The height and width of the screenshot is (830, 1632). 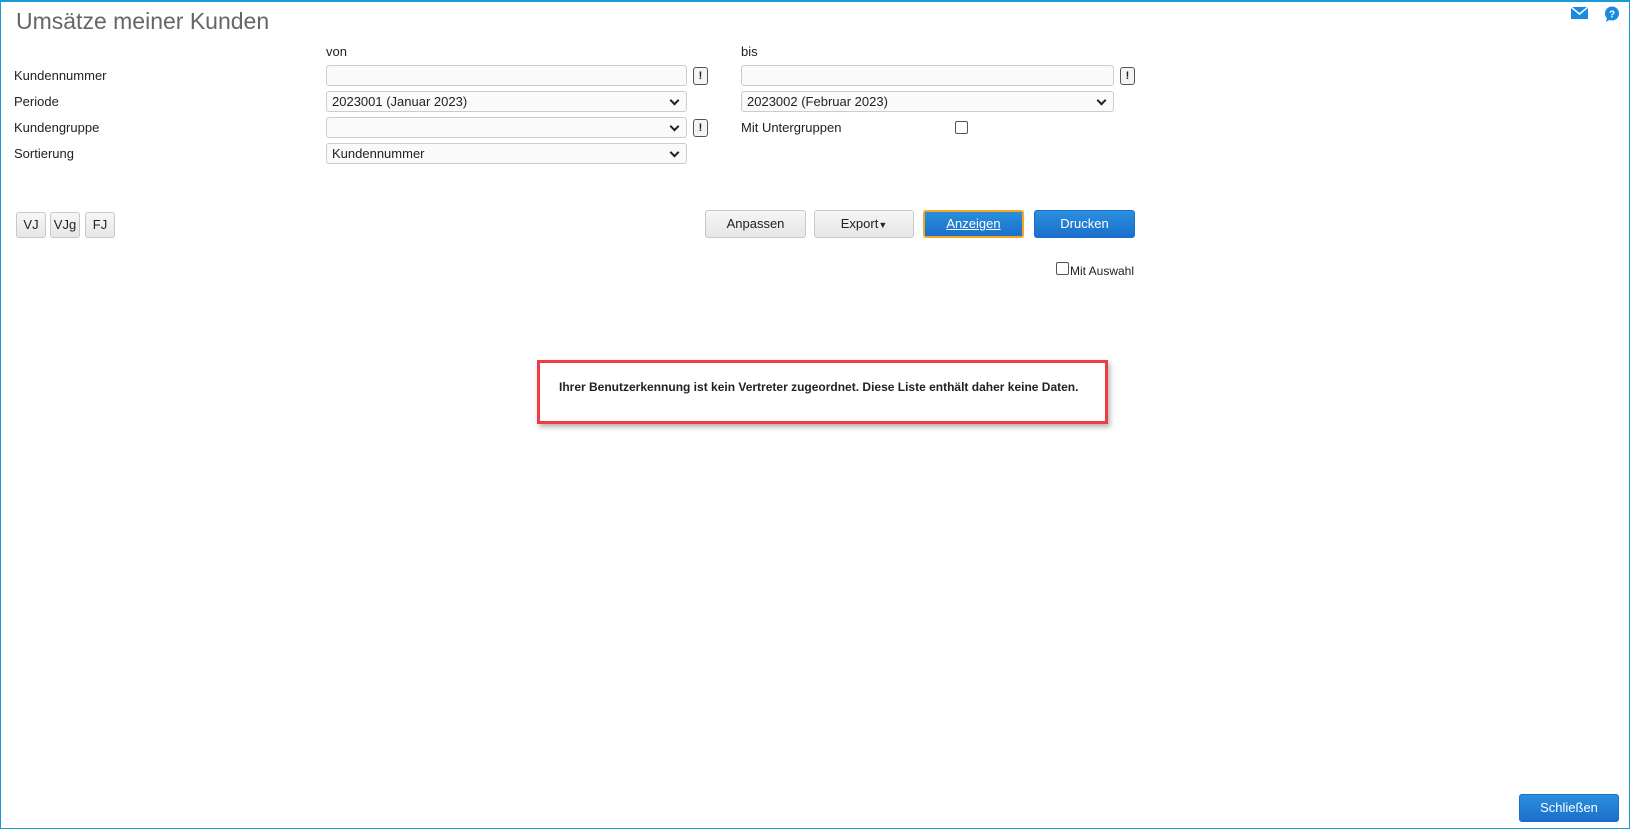 What do you see at coordinates (883, 225) in the screenshot?
I see `caret-down-icon: ▼` at bounding box center [883, 225].